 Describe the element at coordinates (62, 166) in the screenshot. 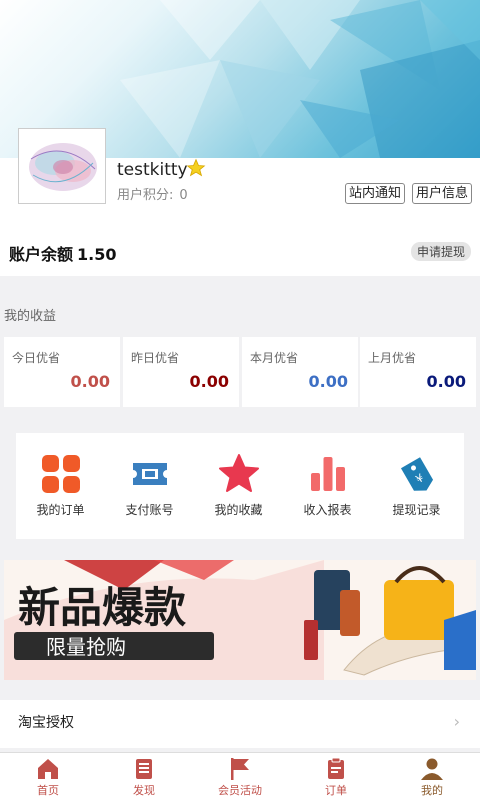

I see `avatar` at that location.